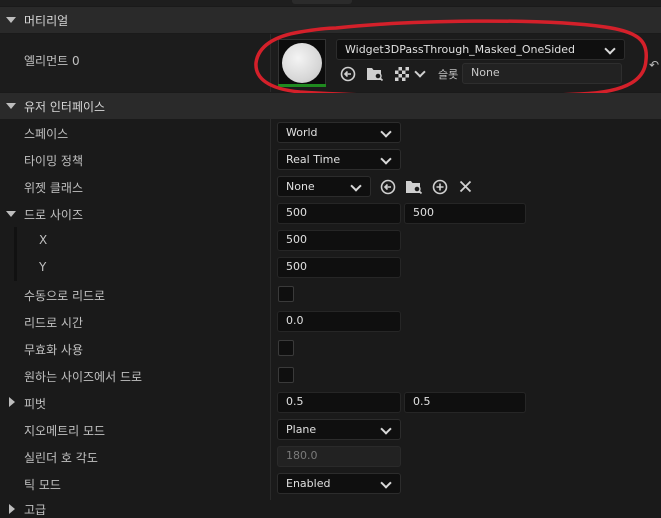 This screenshot has width=661, height=518. Describe the element at coordinates (330, 106) in the screenshot. I see `user-interface-category-header: 유저 인터페이스` at that location.